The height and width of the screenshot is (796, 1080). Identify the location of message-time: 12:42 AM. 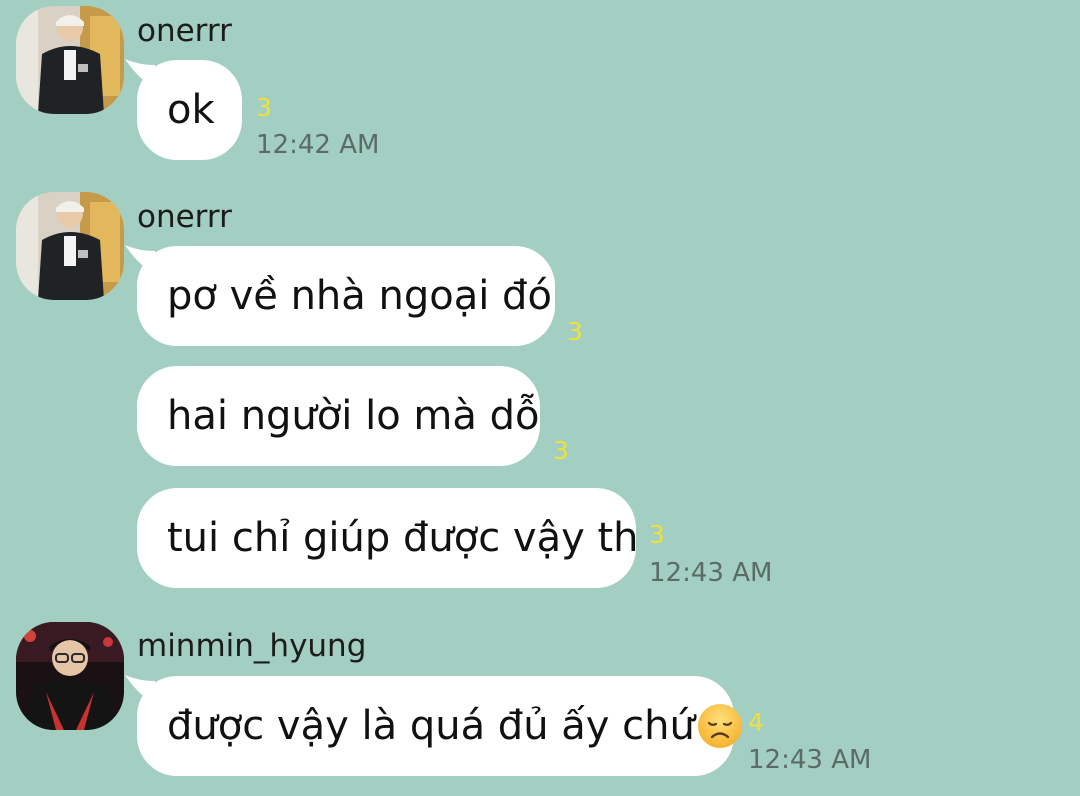
(318, 145).